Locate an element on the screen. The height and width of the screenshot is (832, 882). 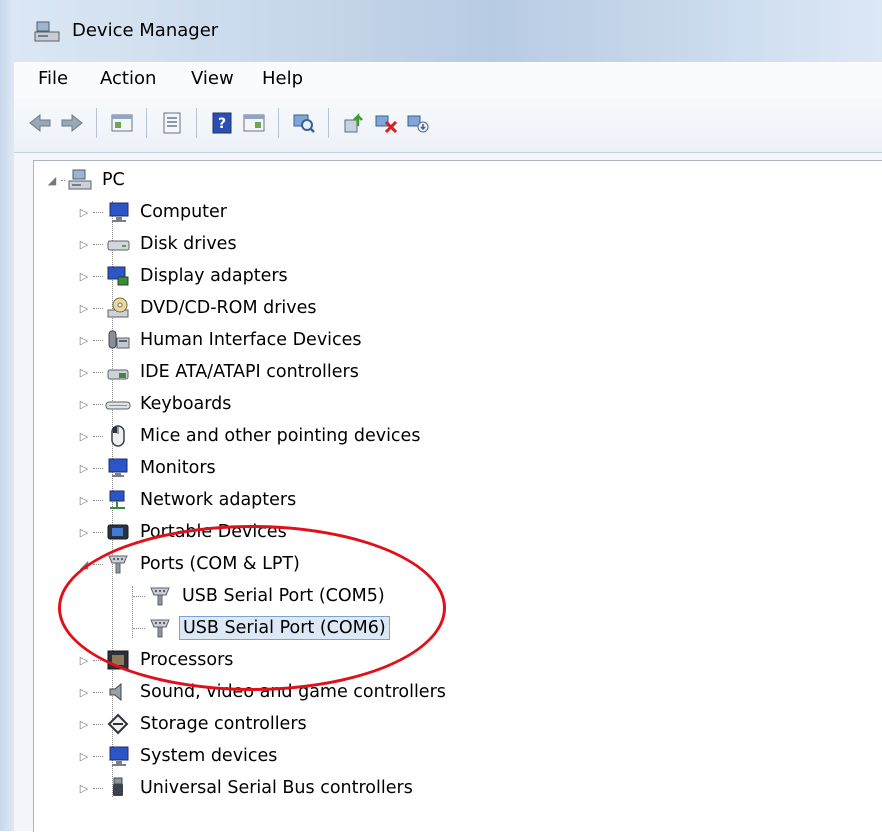
tree-root-pc: ◢ PC is located at coordinates (86, 180).